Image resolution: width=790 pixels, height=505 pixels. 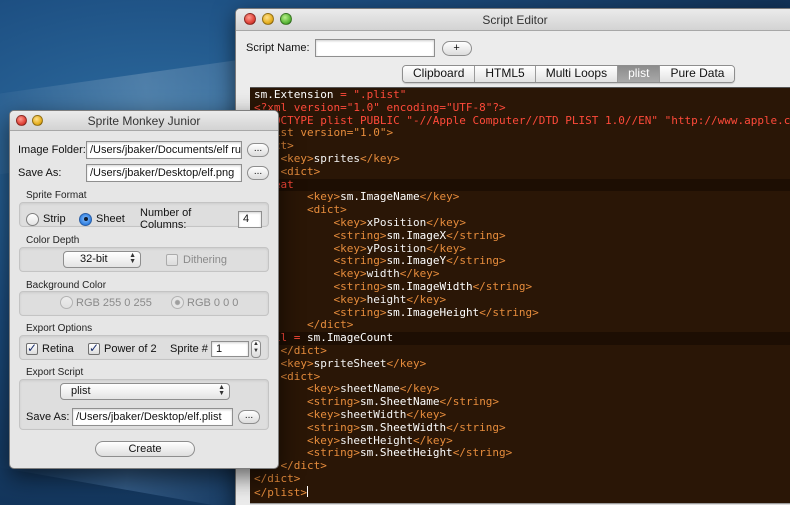 I want to click on color-depth-popup: 32-bit ▲ ▼, so click(x=102, y=259).